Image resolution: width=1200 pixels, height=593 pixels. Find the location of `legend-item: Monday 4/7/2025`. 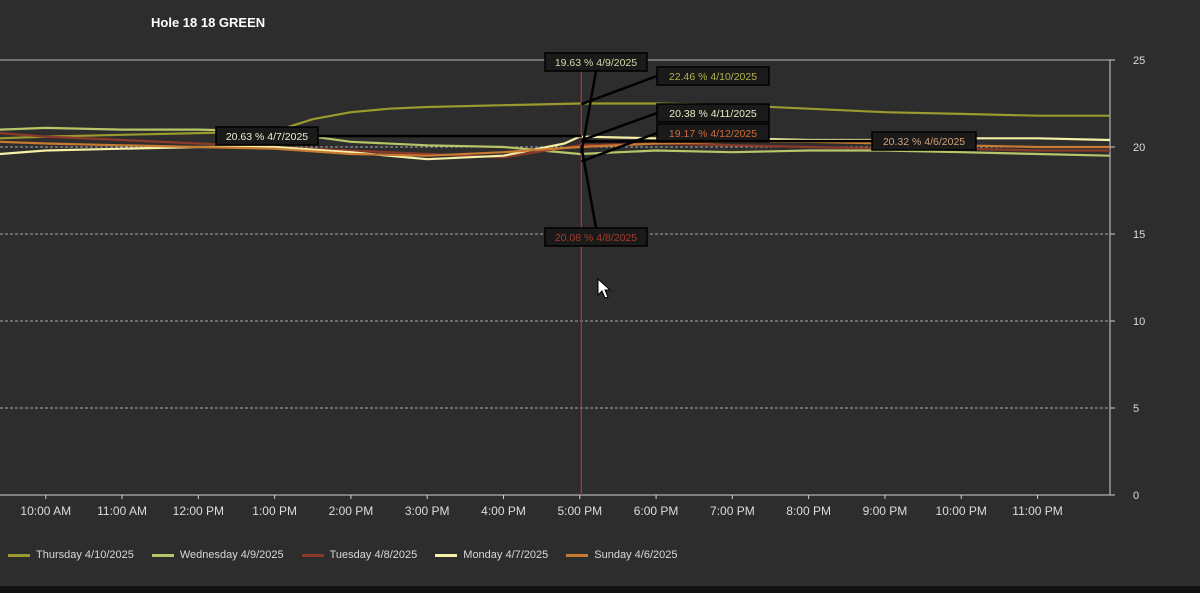

legend-item: Monday 4/7/2025 is located at coordinates (491, 555).